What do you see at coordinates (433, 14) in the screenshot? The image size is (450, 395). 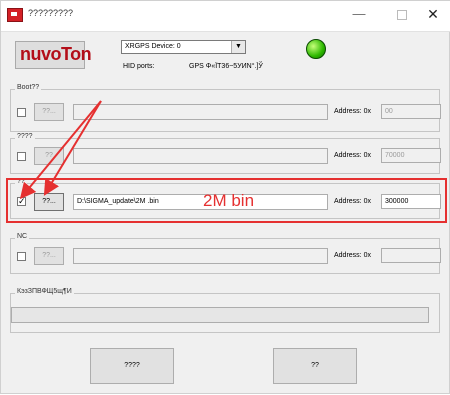 I see `close-button: ✕` at bounding box center [433, 14].